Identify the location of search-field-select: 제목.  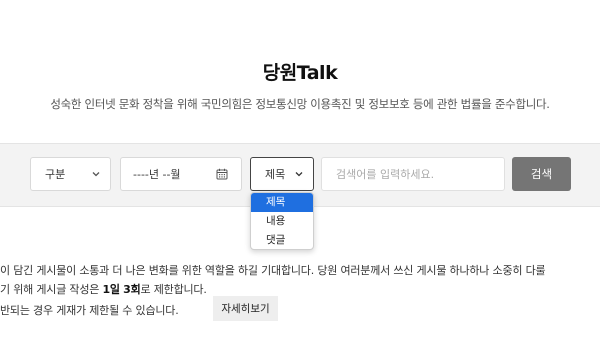
(282, 174).